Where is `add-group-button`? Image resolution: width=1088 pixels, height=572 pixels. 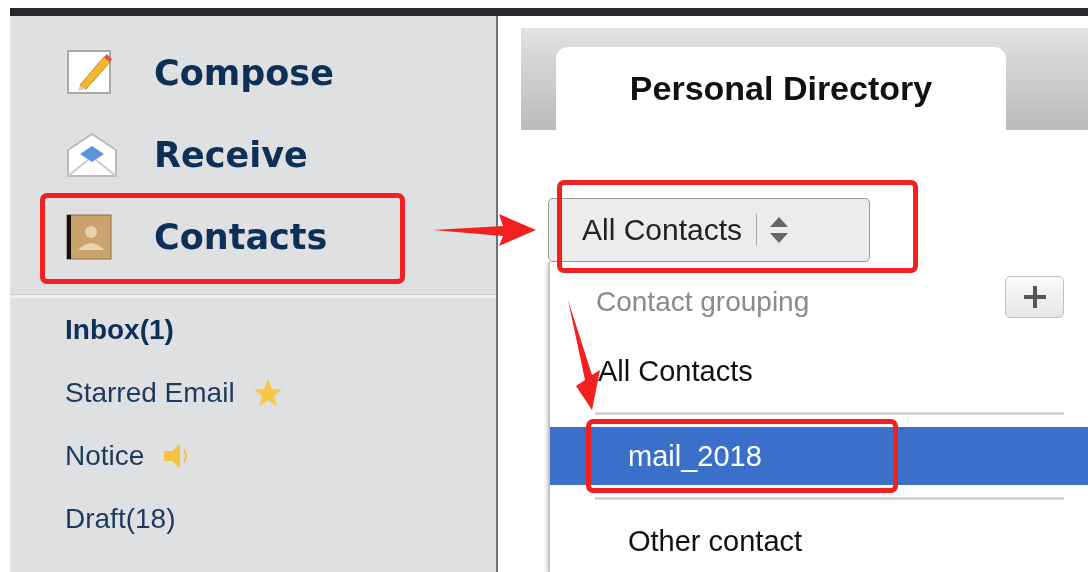
add-group-button is located at coordinates (1034, 297).